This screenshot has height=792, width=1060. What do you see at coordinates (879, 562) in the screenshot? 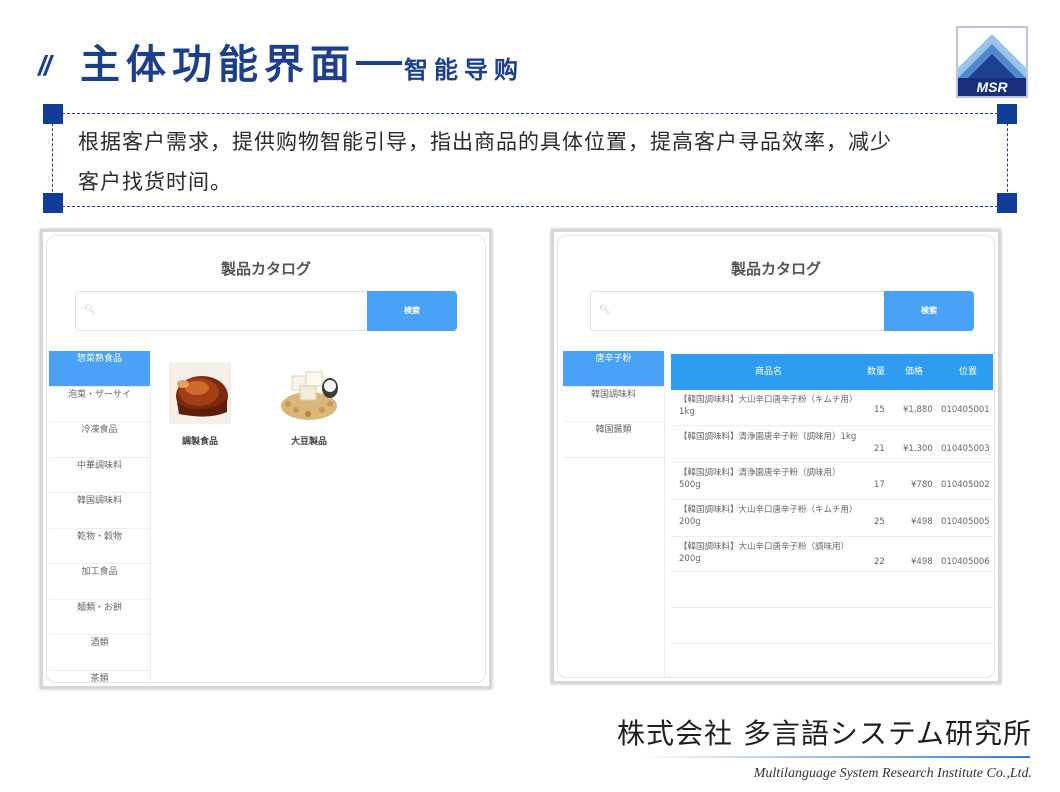
I see `cell-qty: 22` at bounding box center [879, 562].